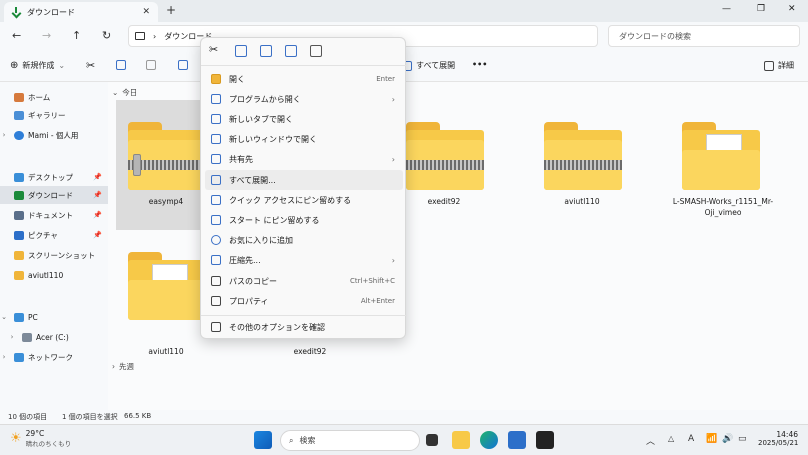 This screenshot has width=808, height=455. I want to click on details-button: 詳細, so click(779, 65).